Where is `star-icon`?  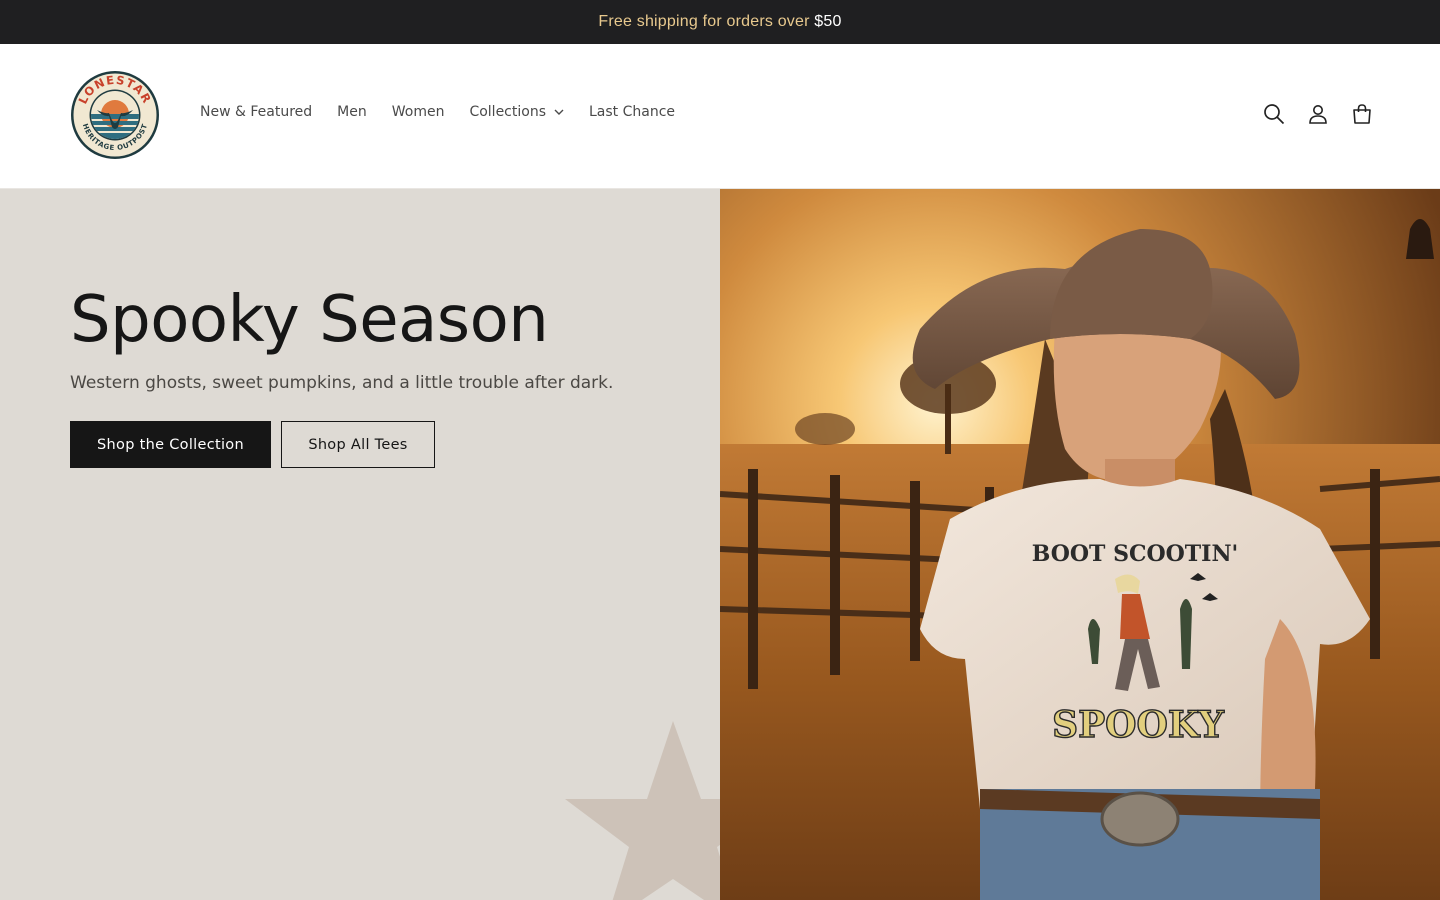
star-icon is located at coordinates (642, 810).